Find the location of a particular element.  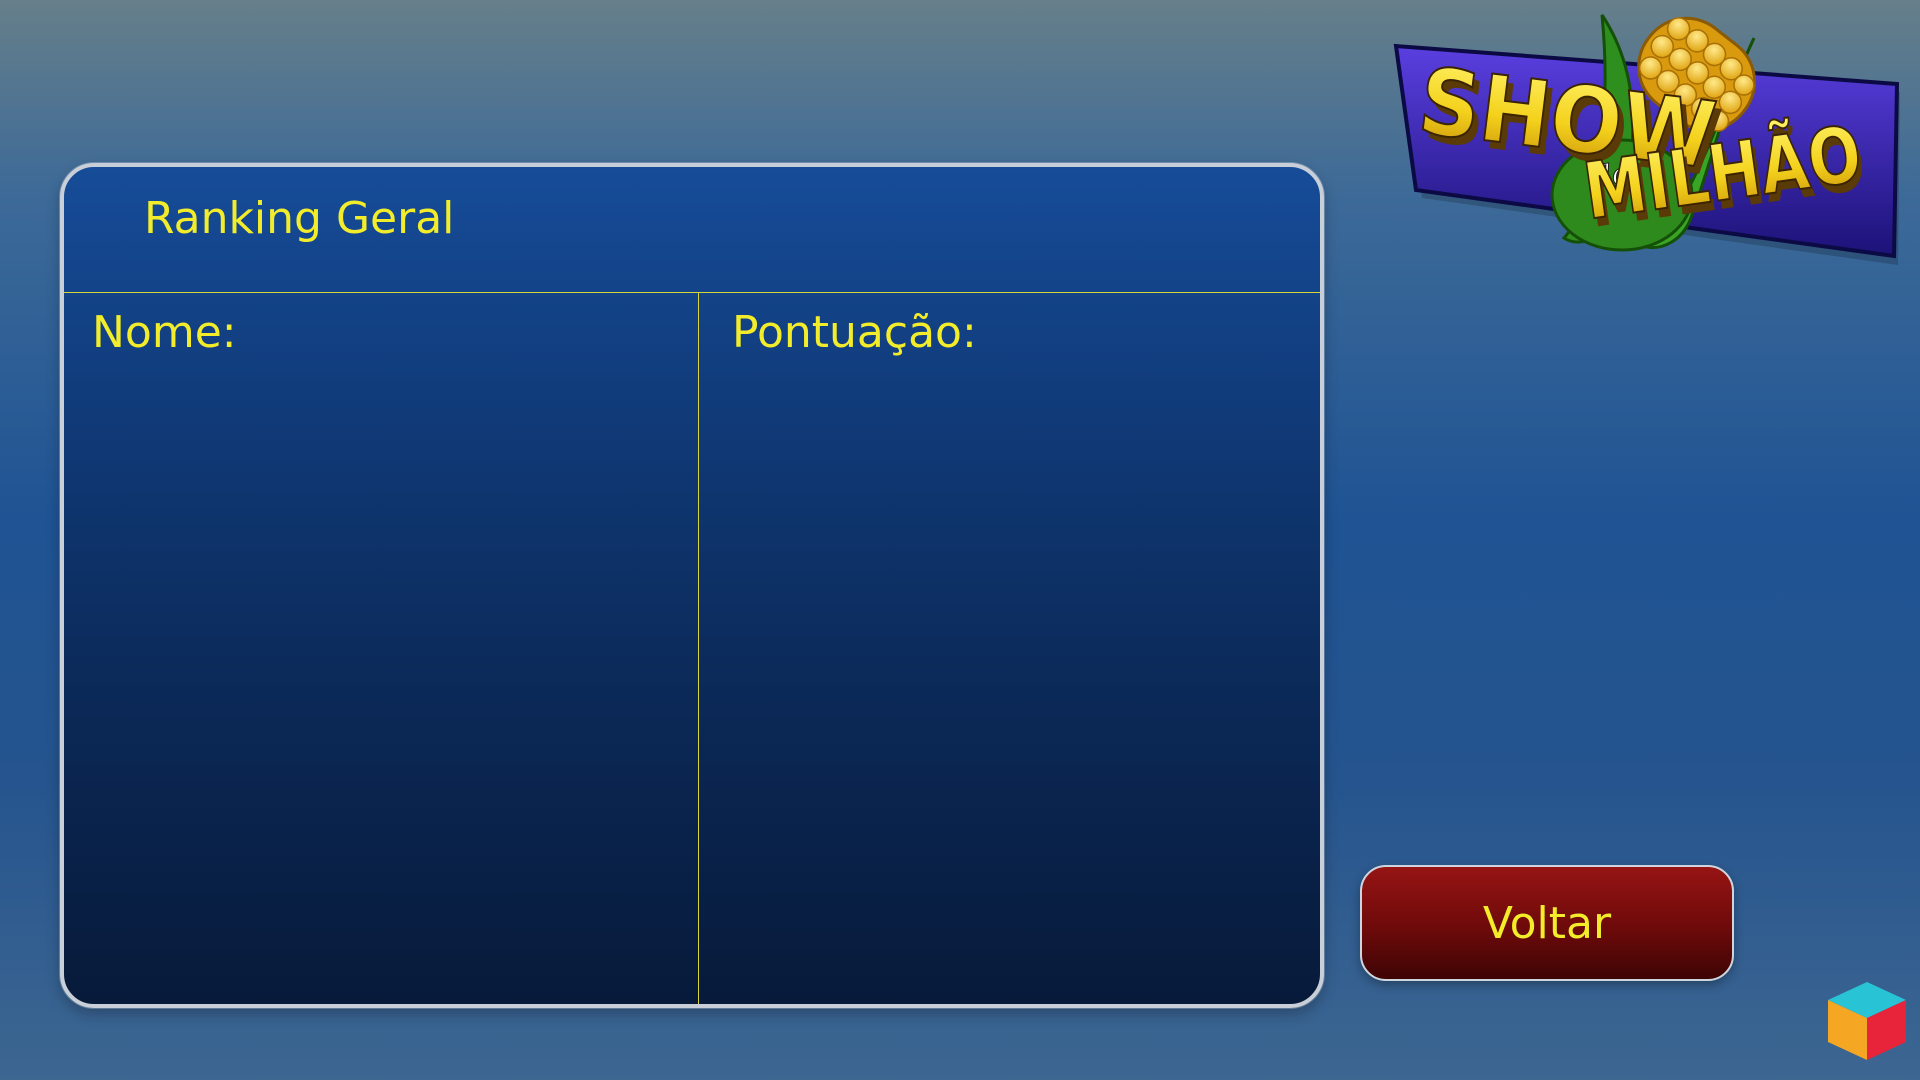

back-button: Voltar is located at coordinates (1547, 923).